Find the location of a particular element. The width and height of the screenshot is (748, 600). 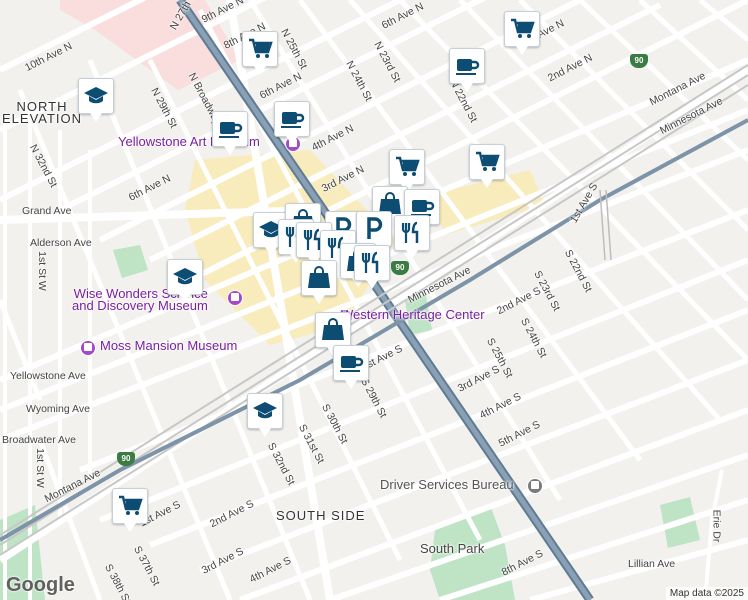

poi-label-driver-services: Driver Services Bureau is located at coordinates (447, 484).